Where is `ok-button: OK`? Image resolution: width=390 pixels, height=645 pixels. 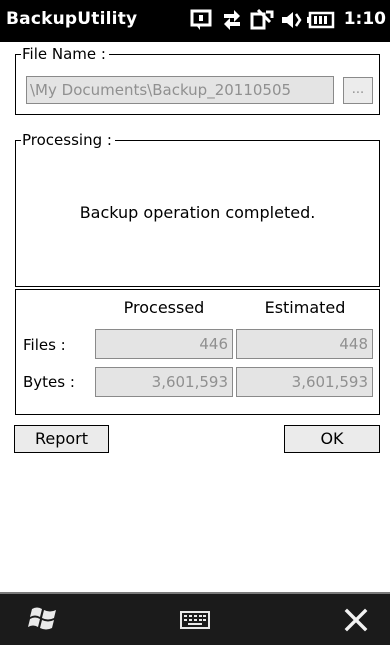
ok-button: OK is located at coordinates (332, 439).